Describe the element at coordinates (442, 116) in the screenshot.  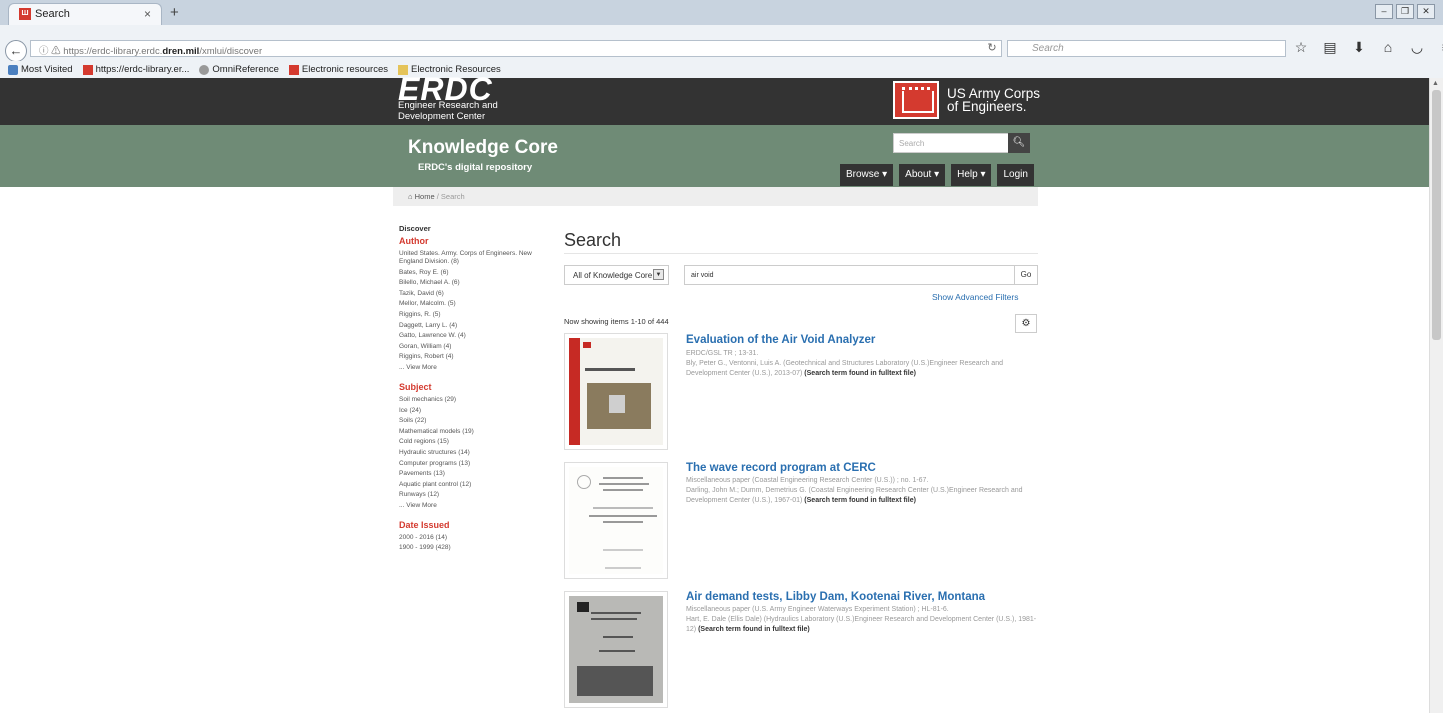
I see `erdc-logo-sub2: Development Center` at that location.